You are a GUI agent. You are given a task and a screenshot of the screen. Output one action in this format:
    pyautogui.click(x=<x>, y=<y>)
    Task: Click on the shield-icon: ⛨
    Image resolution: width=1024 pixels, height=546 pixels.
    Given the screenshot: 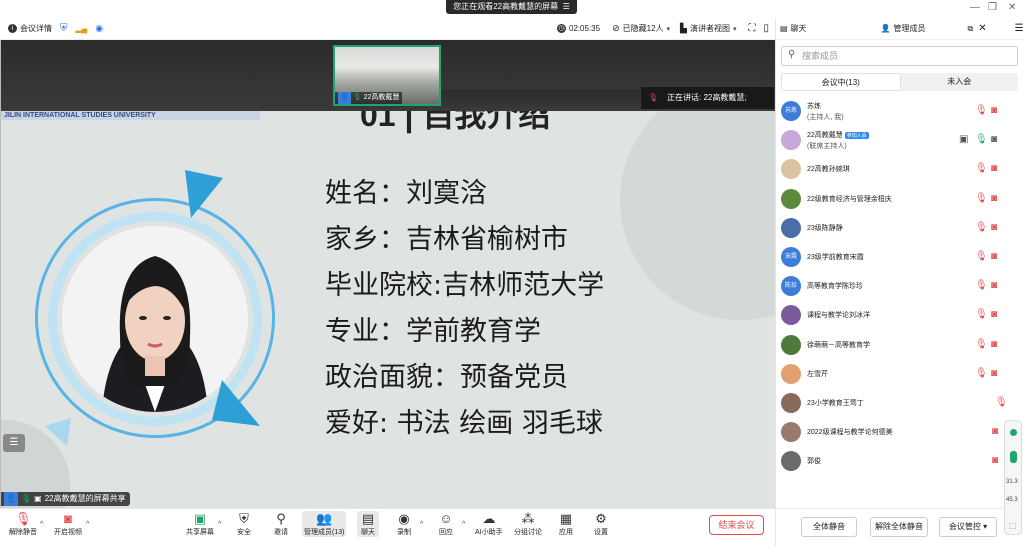 What is the action you would take?
    pyautogui.click(x=64, y=28)
    